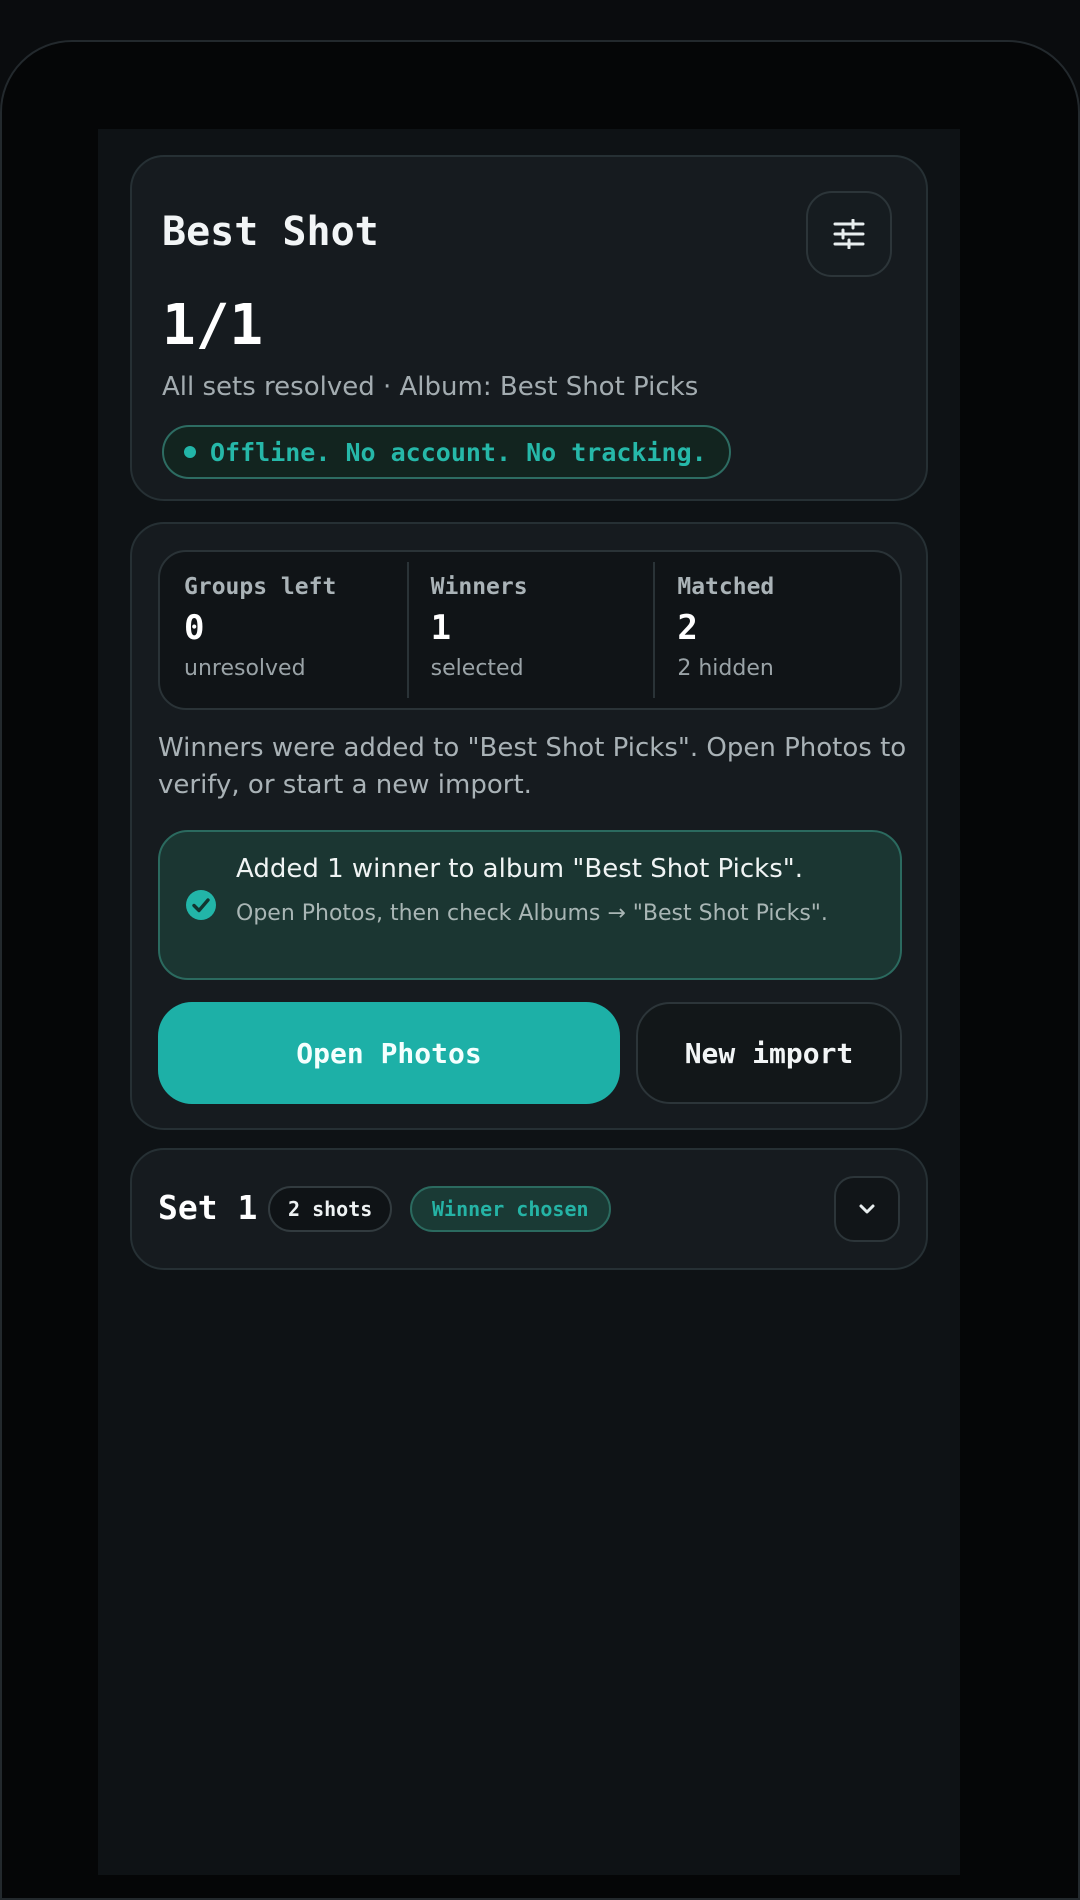 The image size is (1080, 1900). Describe the element at coordinates (458, 452) in the screenshot. I see `privacy-badge-label: Offline. No account. No tracking.` at that location.